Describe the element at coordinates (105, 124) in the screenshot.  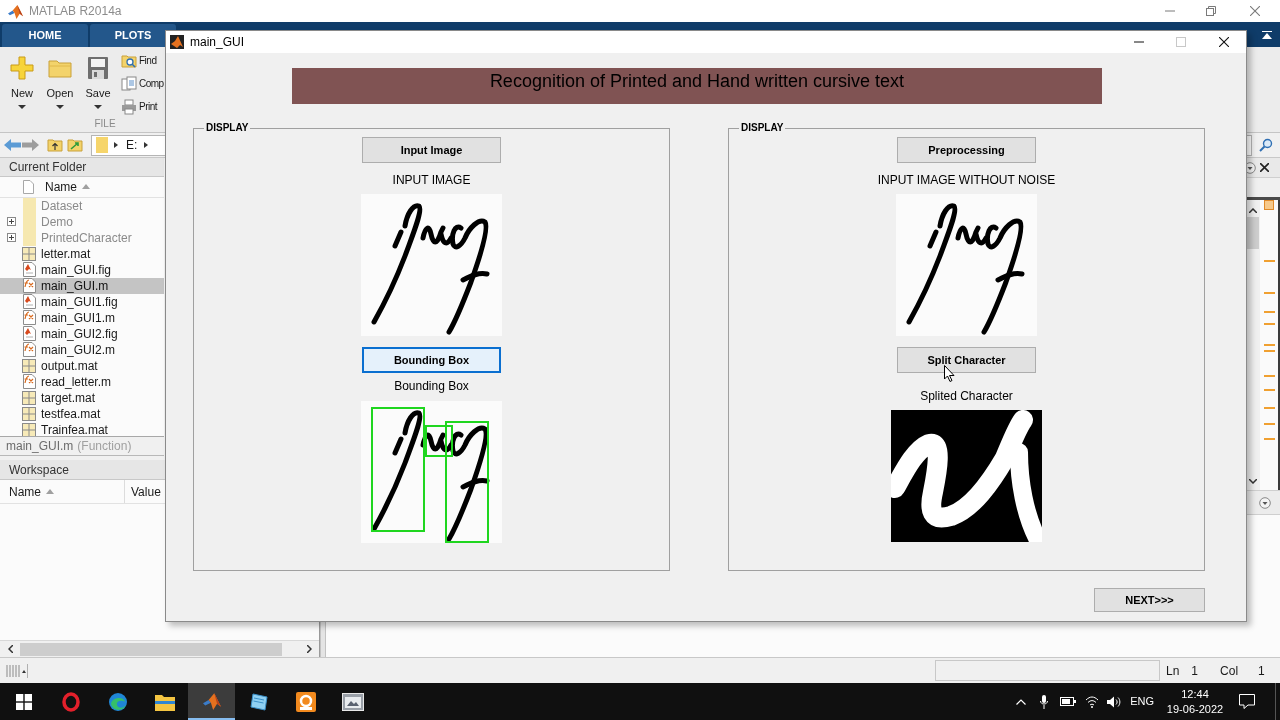
I see `section-label: FILE` at that location.